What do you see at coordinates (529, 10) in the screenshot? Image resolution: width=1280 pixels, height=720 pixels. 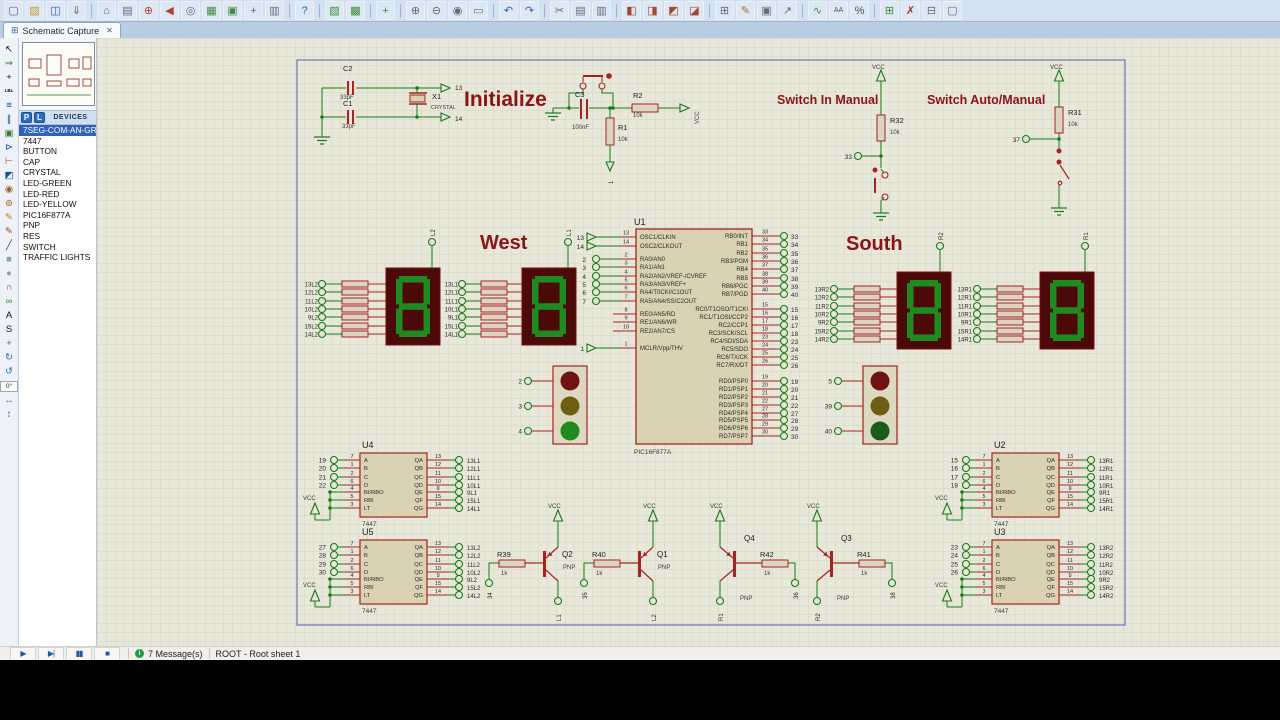 I see `redo-icon: ↷` at bounding box center [529, 10].